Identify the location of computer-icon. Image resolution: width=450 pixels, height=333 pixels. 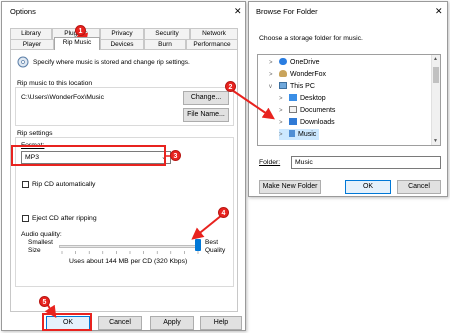
(283, 85).